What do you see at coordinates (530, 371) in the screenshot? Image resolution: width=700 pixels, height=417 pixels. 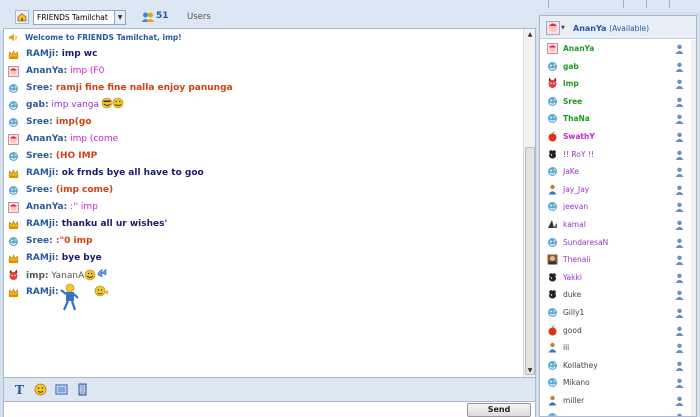 I see `scroll-down-icon: ▼` at bounding box center [530, 371].